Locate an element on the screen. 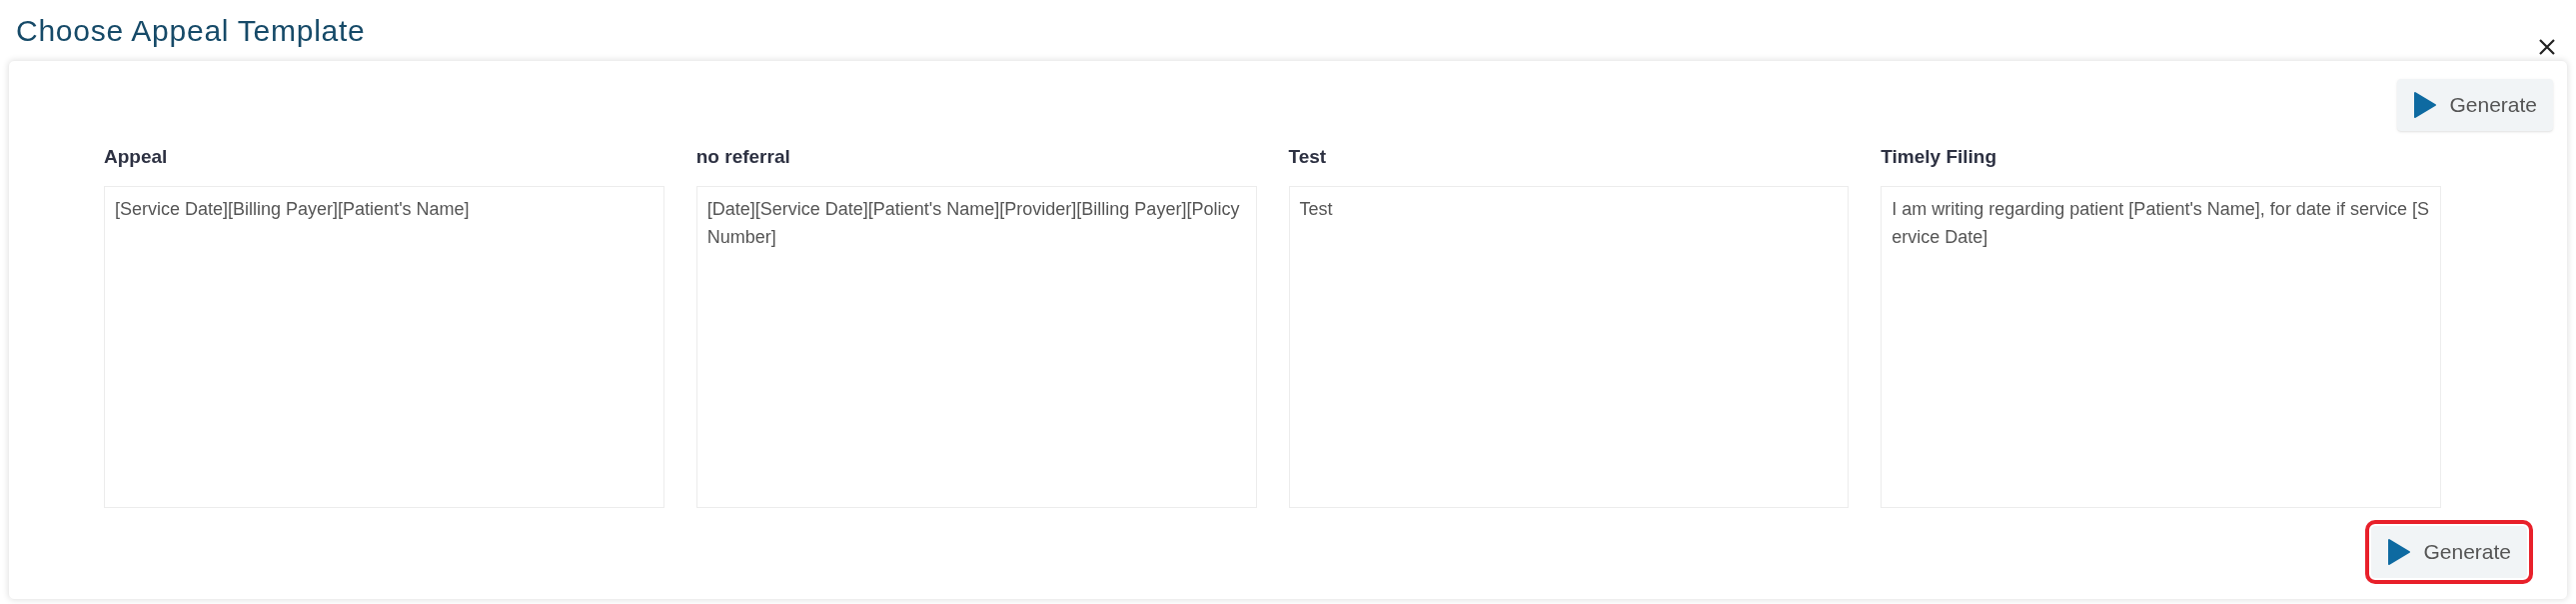 The height and width of the screenshot is (604, 2576). template-name: Test is located at coordinates (1308, 157).